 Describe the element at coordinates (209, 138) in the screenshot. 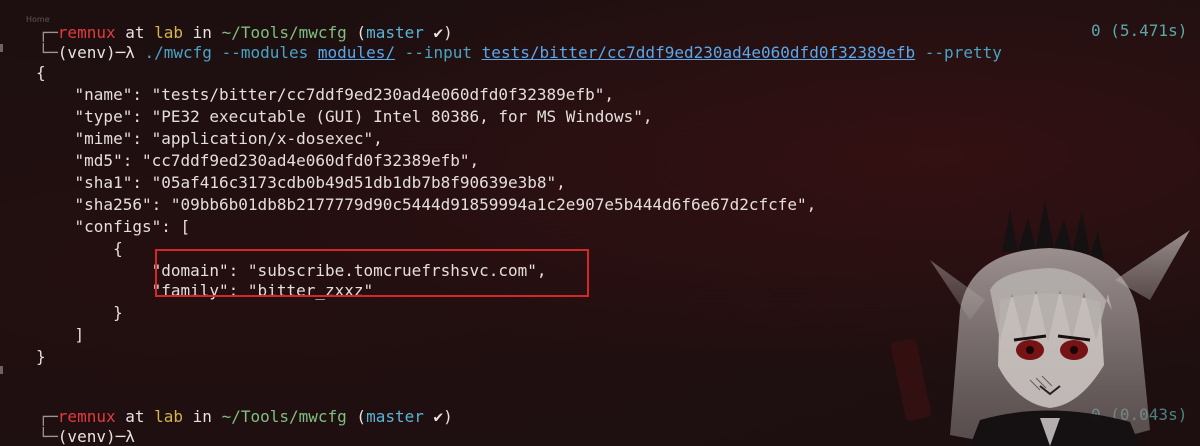

I see `json-line: "mime": "application/x-dosexec",` at that location.